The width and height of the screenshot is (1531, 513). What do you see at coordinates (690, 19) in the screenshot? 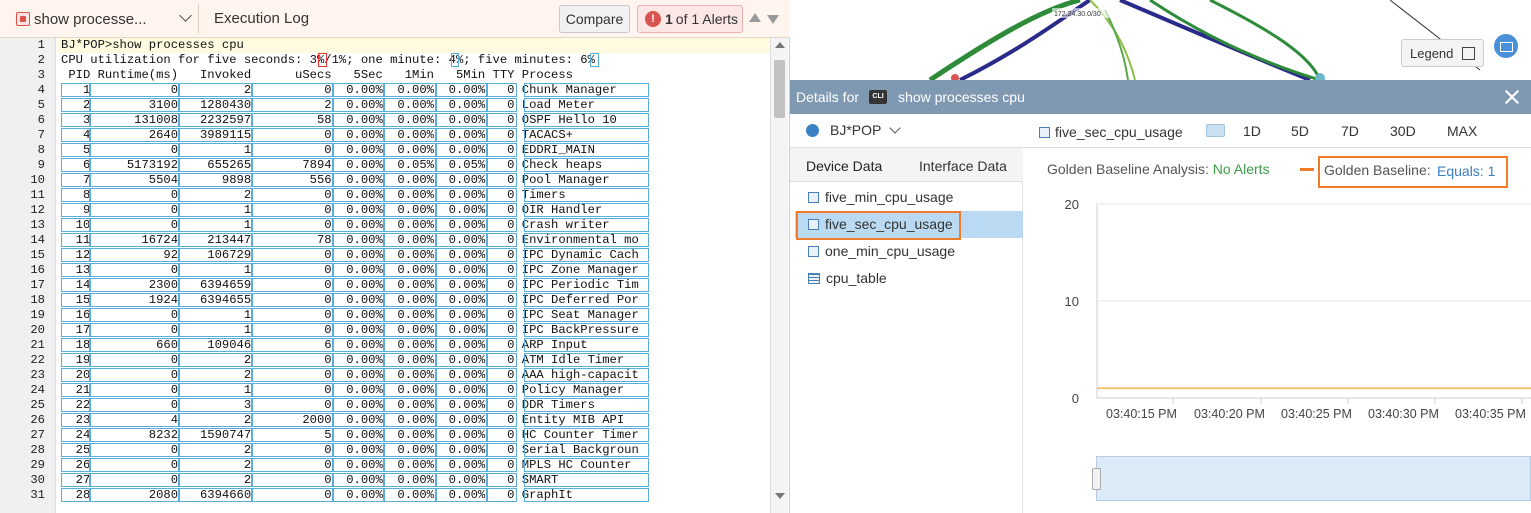
I see `alerts-button: ! 1 of 1 Alerts` at bounding box center [690, 19].